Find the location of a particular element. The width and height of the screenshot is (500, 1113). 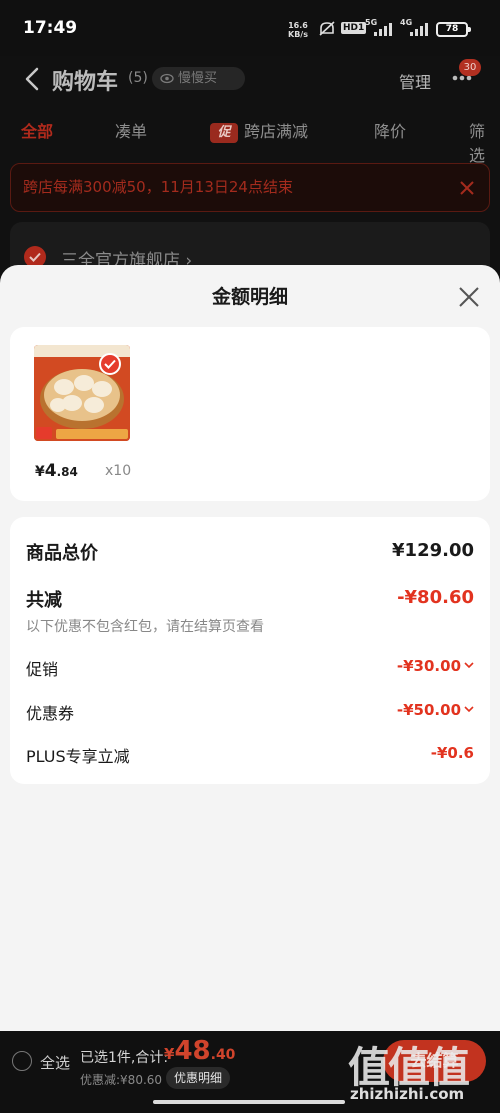

product-price-symbol: ¥ is located at coordinates (40, 472).